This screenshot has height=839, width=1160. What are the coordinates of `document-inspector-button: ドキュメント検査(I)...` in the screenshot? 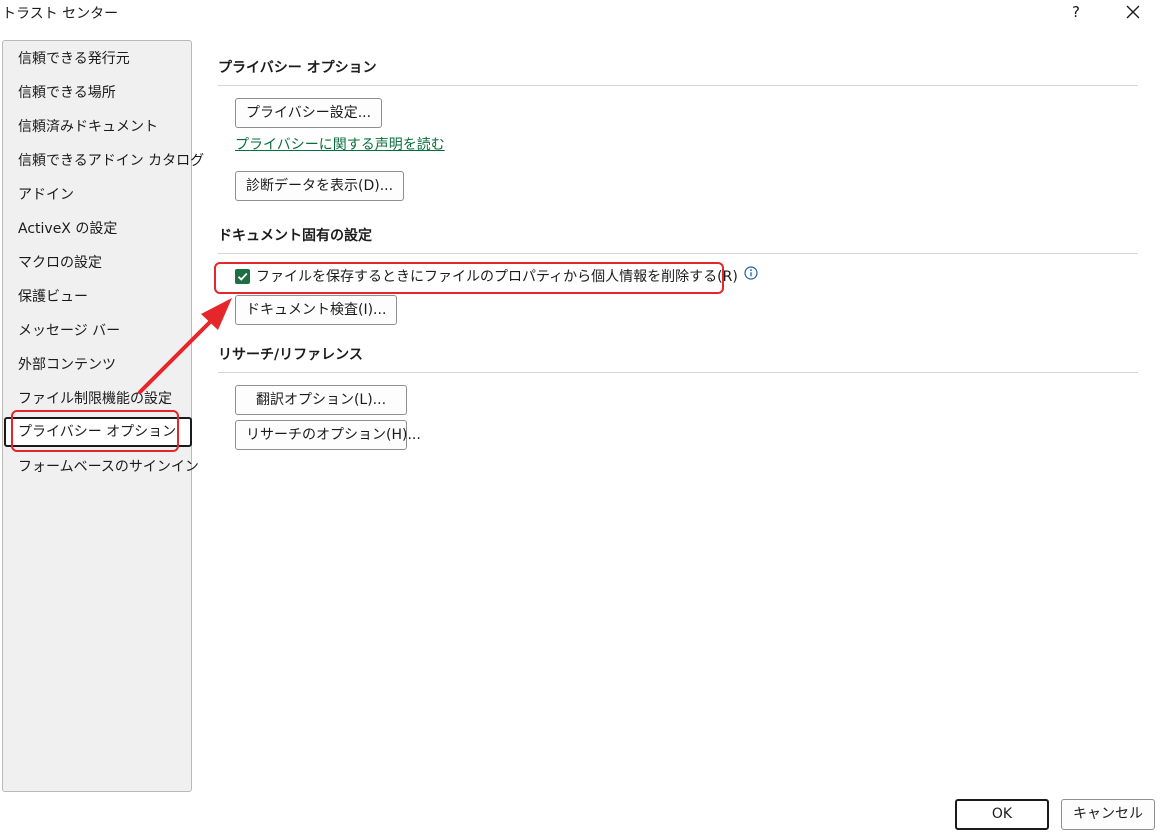 It's located at (316, 310).